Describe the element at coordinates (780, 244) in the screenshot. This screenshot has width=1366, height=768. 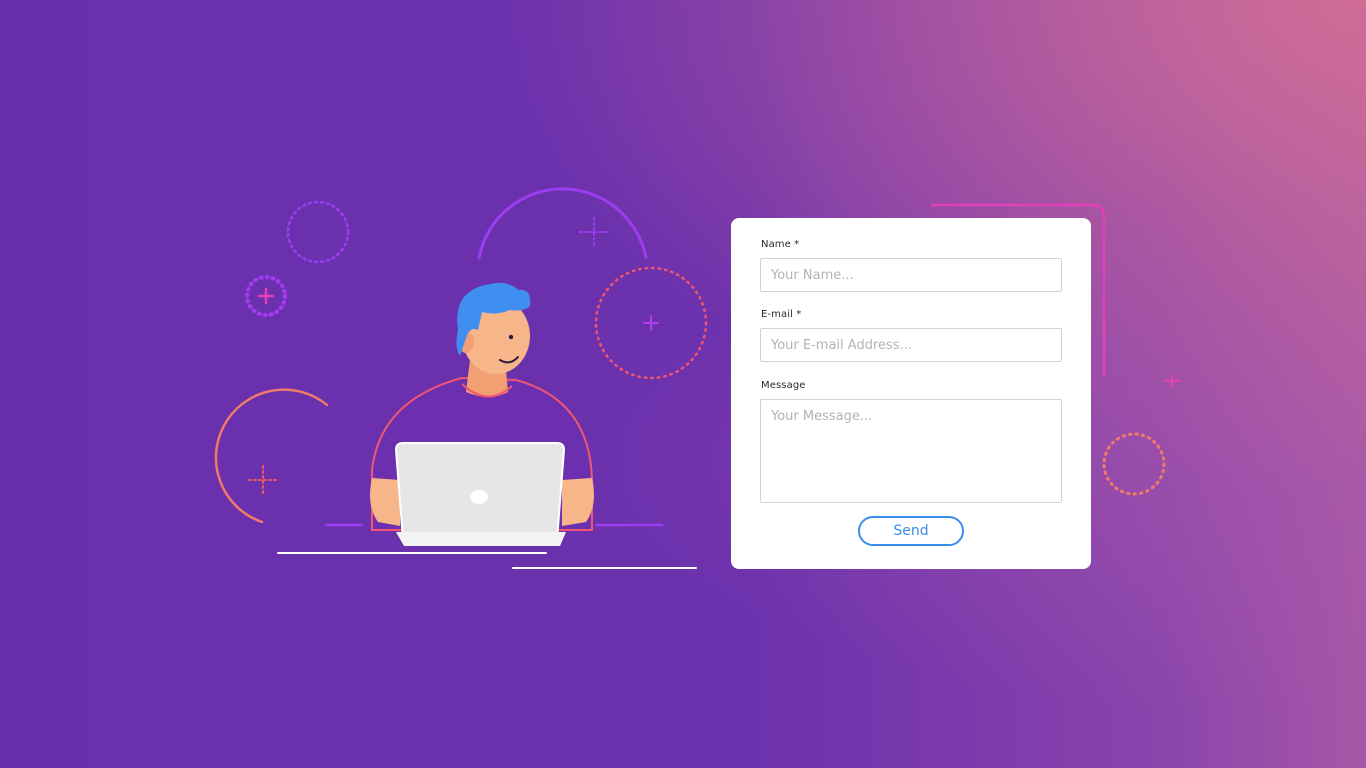
I see `name-label: Name *` at that location.